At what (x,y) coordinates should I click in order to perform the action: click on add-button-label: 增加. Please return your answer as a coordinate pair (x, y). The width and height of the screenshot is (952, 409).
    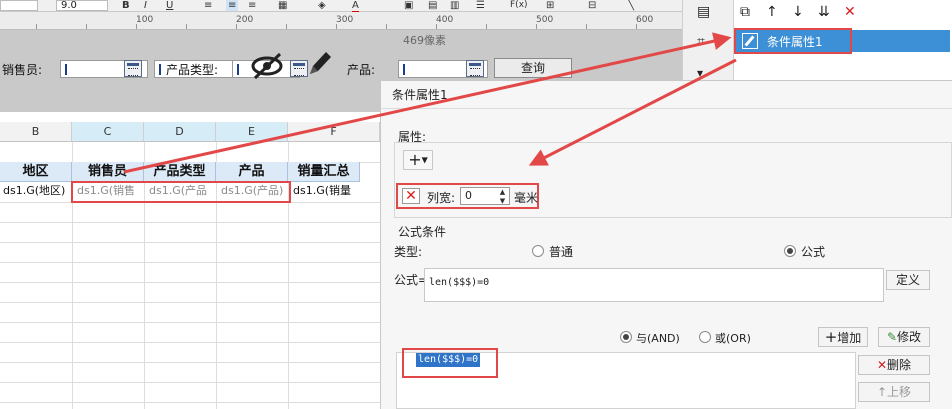
    Looking at the image, I should click on (849, 338).